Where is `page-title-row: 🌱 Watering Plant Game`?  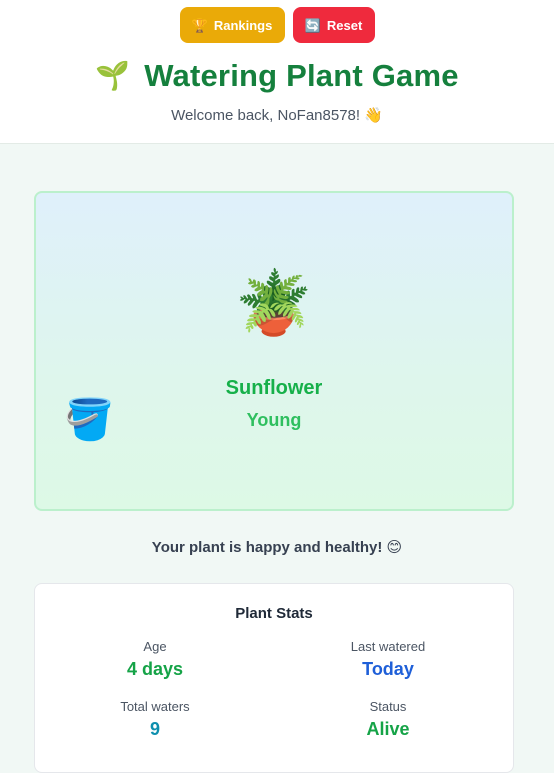
page-title-row: 🌱 Watering Plant Game is located at coordinates (277, 76).